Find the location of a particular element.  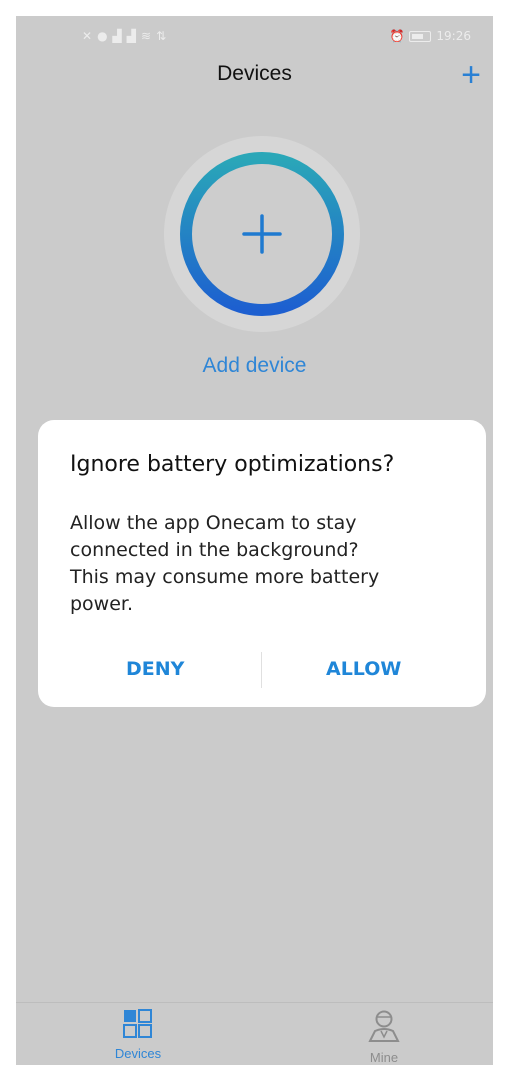

tab-mine-label: Mine is located at coordinates (384, 1057).